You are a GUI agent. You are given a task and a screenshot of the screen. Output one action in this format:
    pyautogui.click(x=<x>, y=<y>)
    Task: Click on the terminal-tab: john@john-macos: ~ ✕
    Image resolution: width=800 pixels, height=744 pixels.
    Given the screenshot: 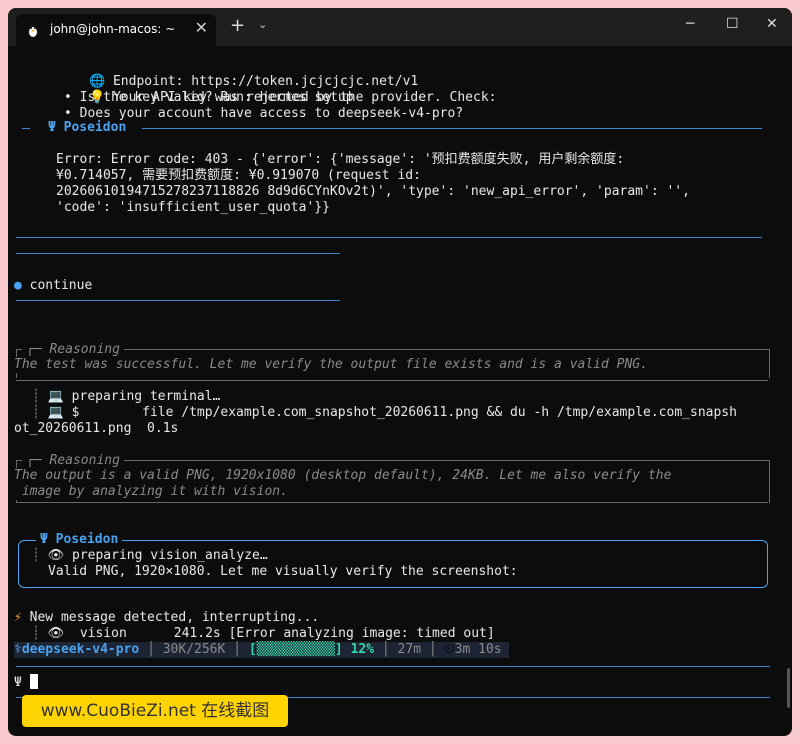 What is the action you would take?
    pyautogui.click(x=116, y=30)
    